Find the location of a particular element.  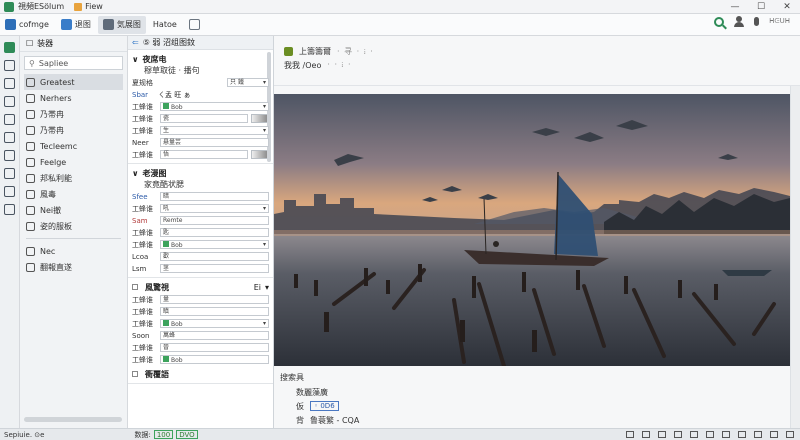

section-1-title: 夜席电 is located at coordinates (154, 59).